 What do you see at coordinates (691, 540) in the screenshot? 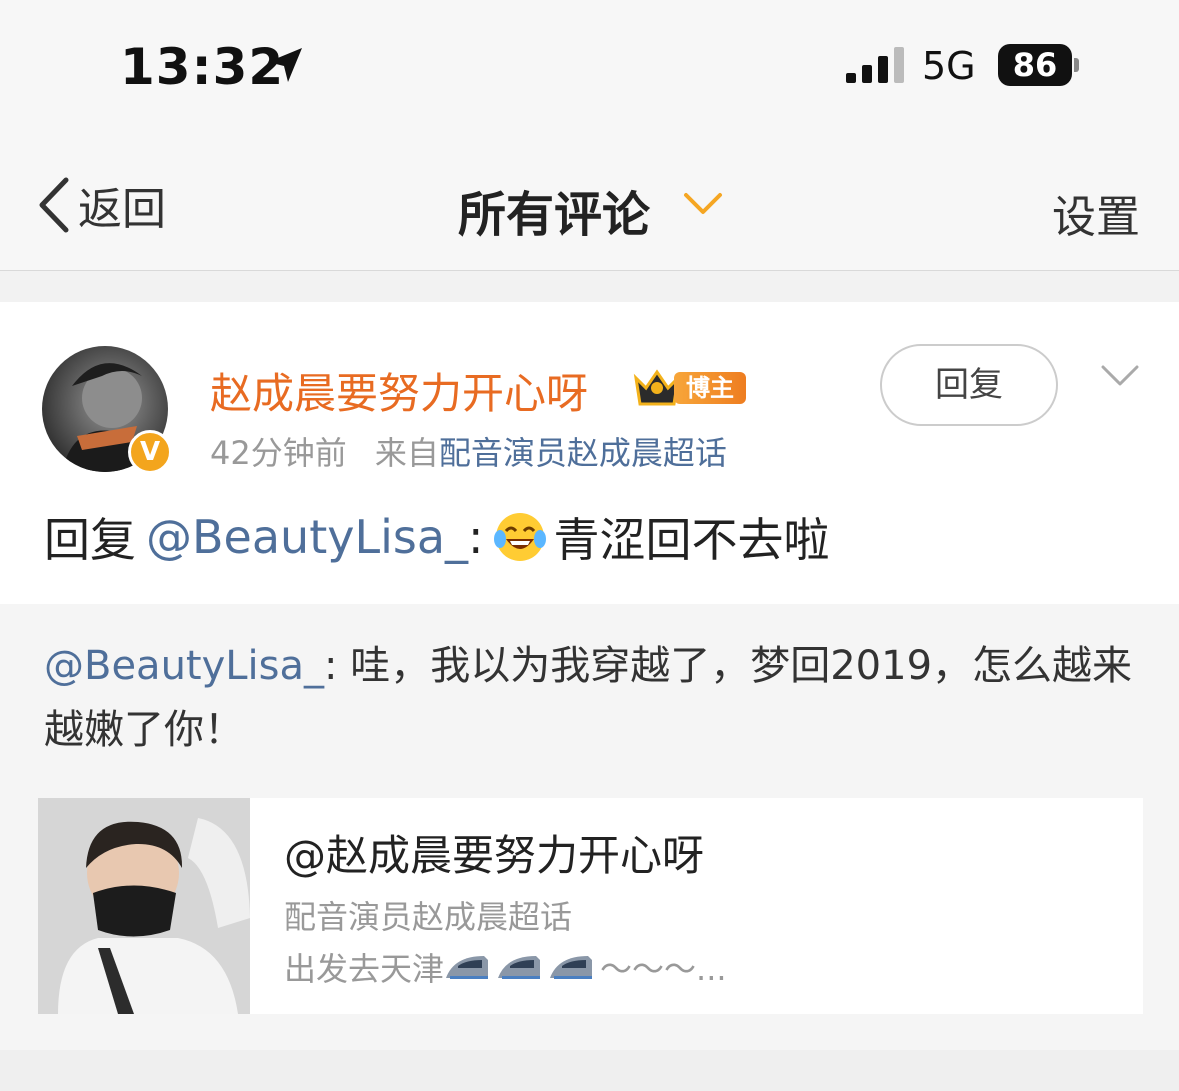
I see `reply-body: 青涩回不去啦` at bounding box center [691, 540].